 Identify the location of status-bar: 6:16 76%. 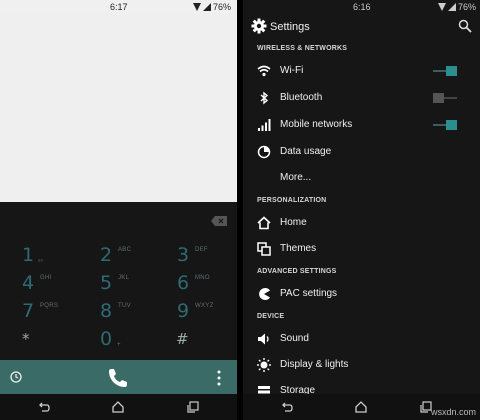
(361, 7).